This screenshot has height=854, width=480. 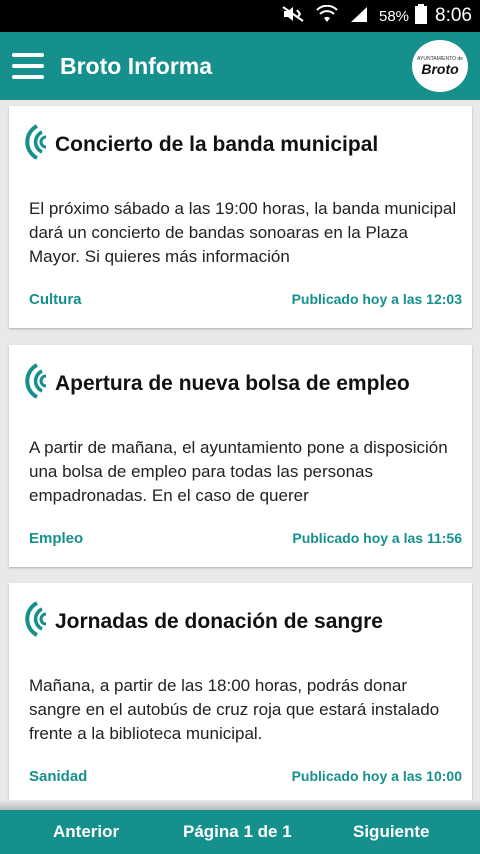 What do you see at coordinates (55, 299) in the screenshot?
I see `news-category: Cultura` at bounding box center [55, 299].